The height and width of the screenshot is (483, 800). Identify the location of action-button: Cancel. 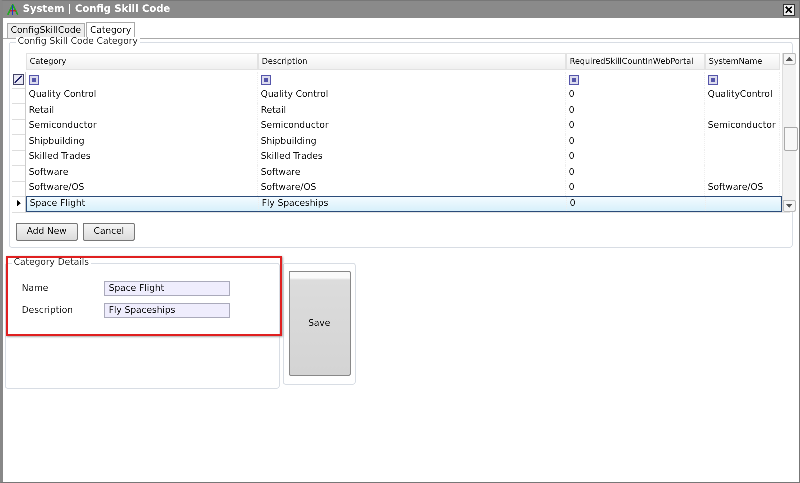
(109, 231).